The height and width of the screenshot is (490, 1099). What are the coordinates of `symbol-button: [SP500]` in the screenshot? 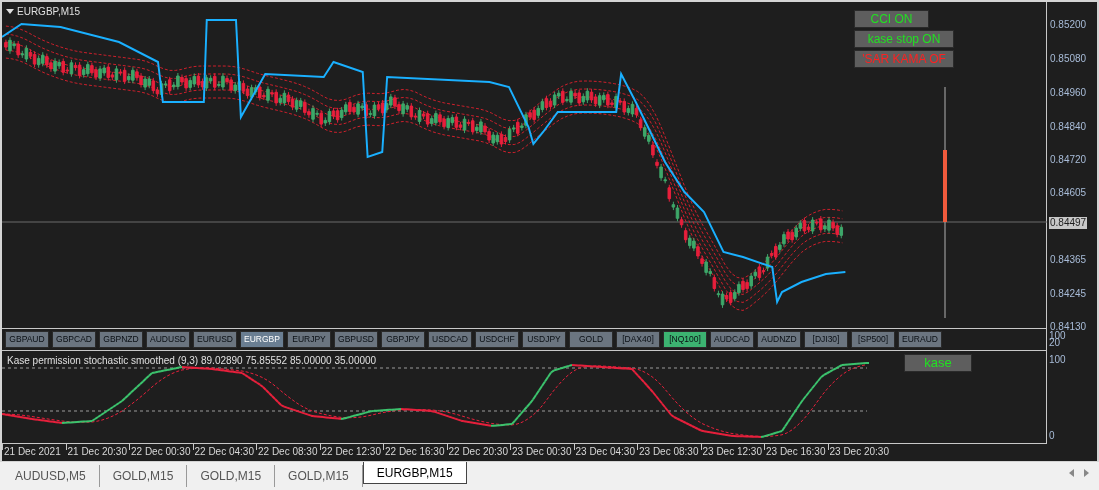 It's located at (873, 339).